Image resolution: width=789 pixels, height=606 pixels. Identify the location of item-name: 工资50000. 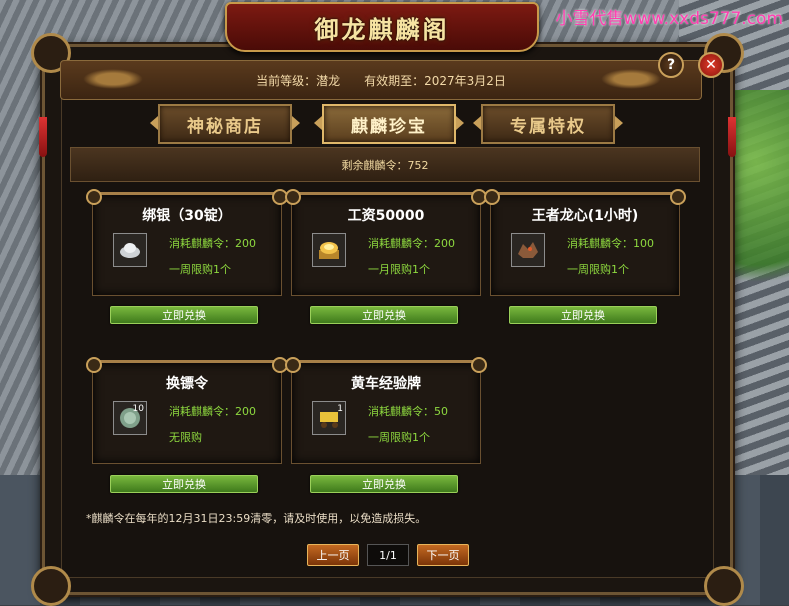
(386, 216).